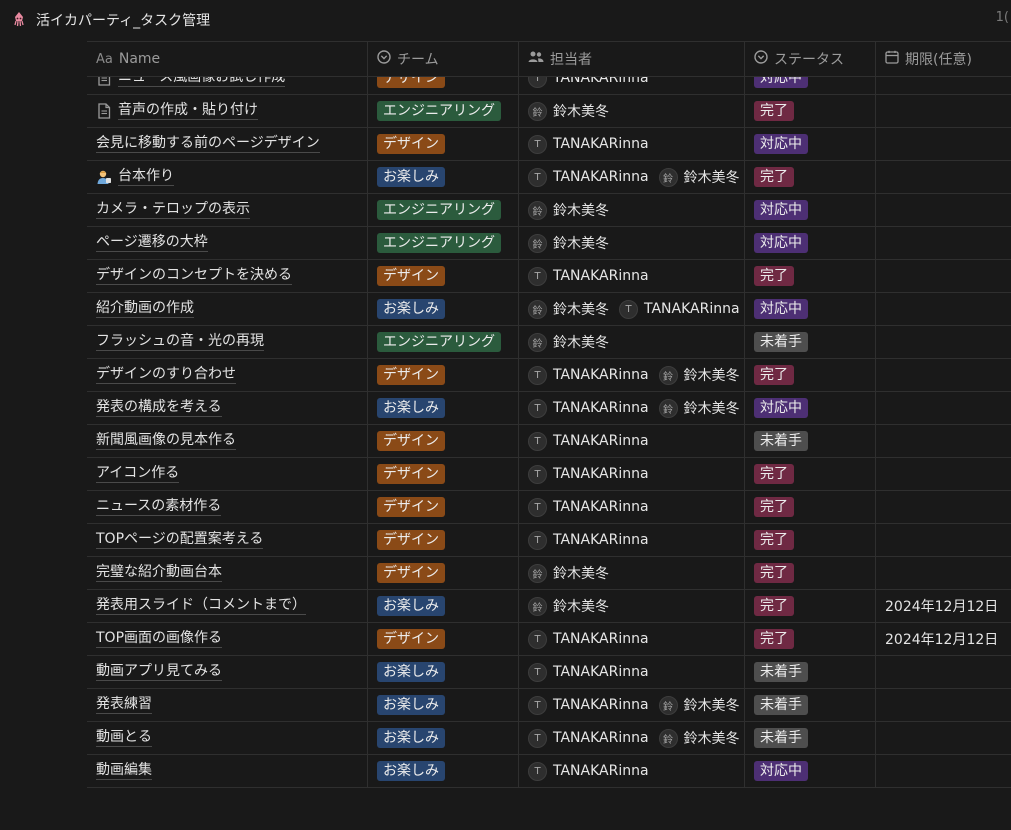 The image size is (1011, 830). I want to click on table-row: 動画とる お楽しみ T TANAKARinna 鈴鈴木美冬 未着手, so click(549, 738).